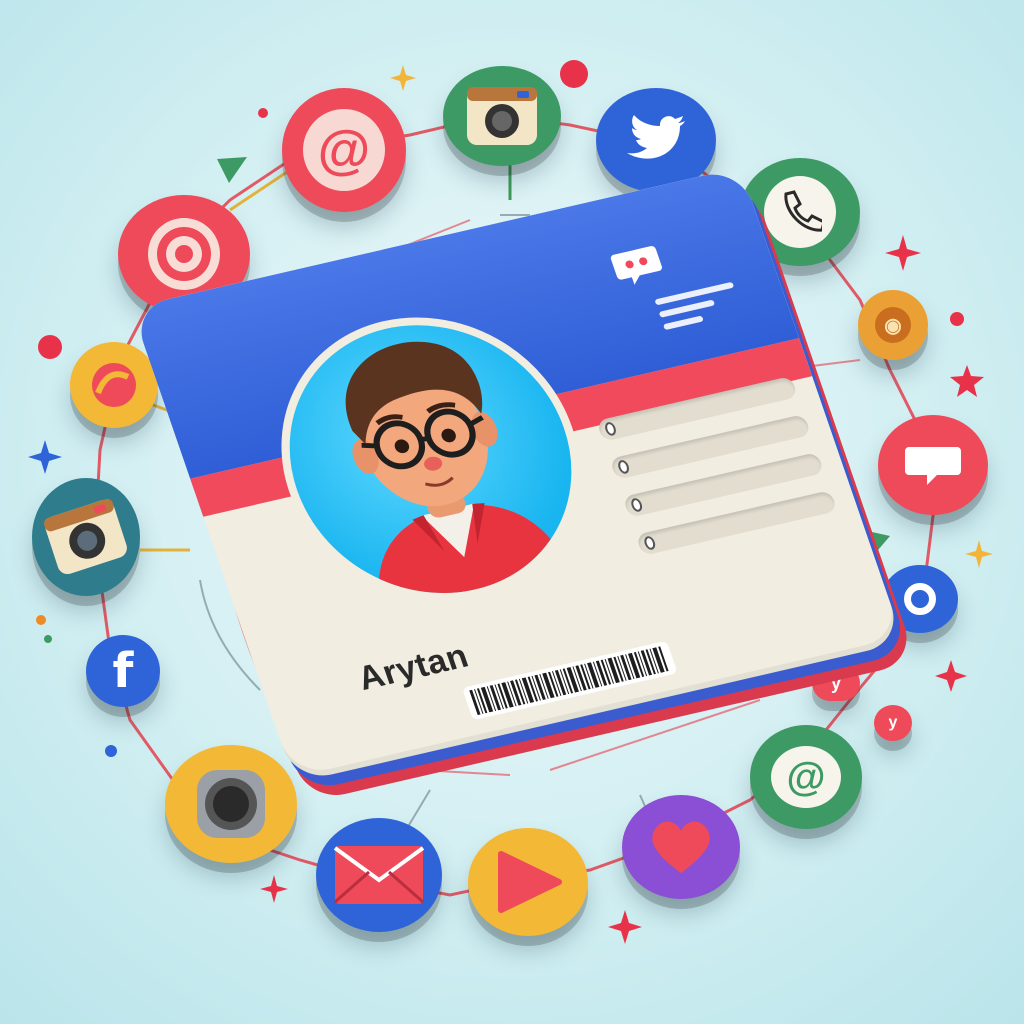 The height and width of the screenshot is (1024, 1024). I want to click on mail-envelope-icon, so click(379, 875).